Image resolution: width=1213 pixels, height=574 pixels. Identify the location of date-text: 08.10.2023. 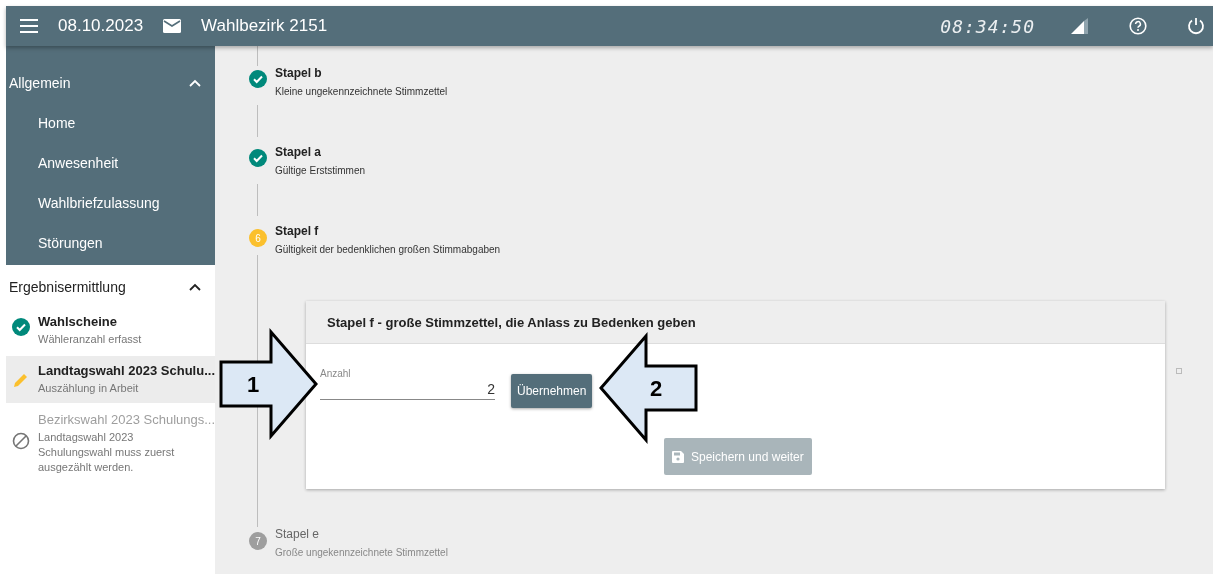
(101, 26).